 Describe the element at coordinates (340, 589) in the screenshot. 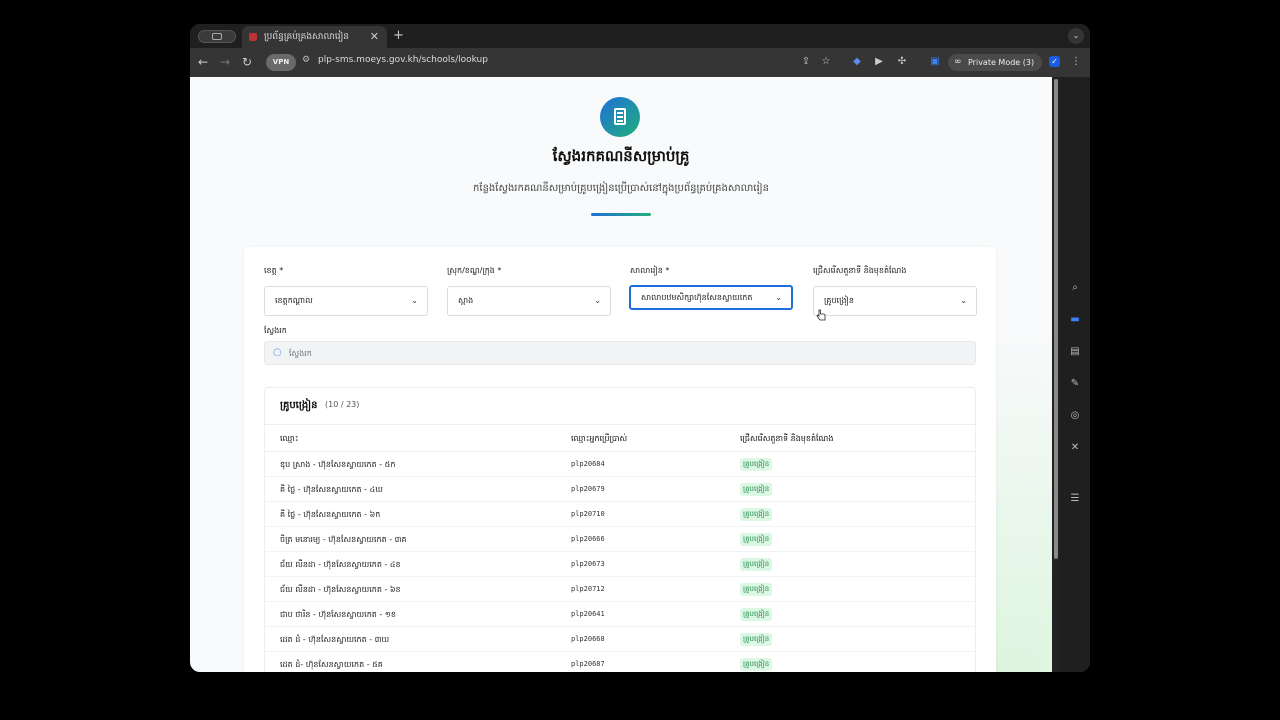

I see `teacher-name: ជ័យ លីនដា - ហ៊ុនសែនស្វាយកេត - ៦ខ` at that location.